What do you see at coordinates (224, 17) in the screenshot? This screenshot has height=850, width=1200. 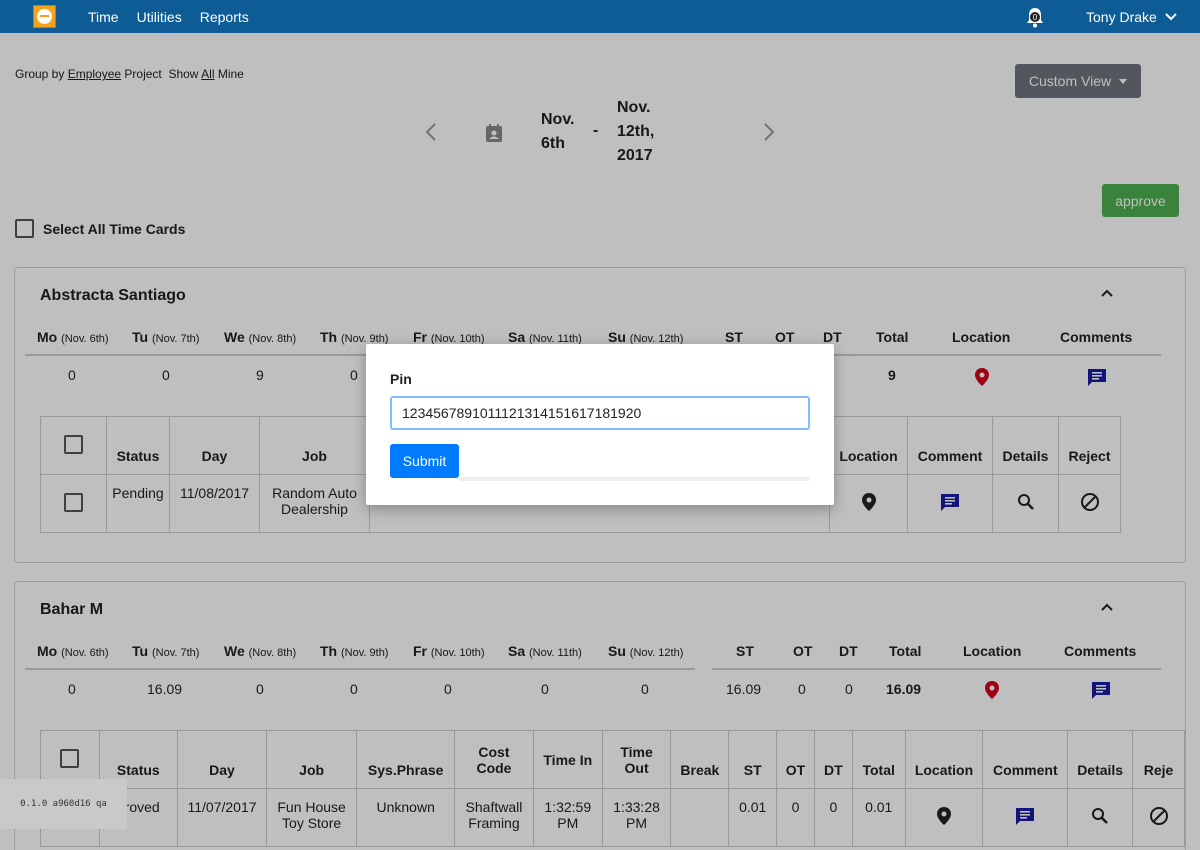 I see `nav-link-reports: Reports` at bounding box center [224, 17].